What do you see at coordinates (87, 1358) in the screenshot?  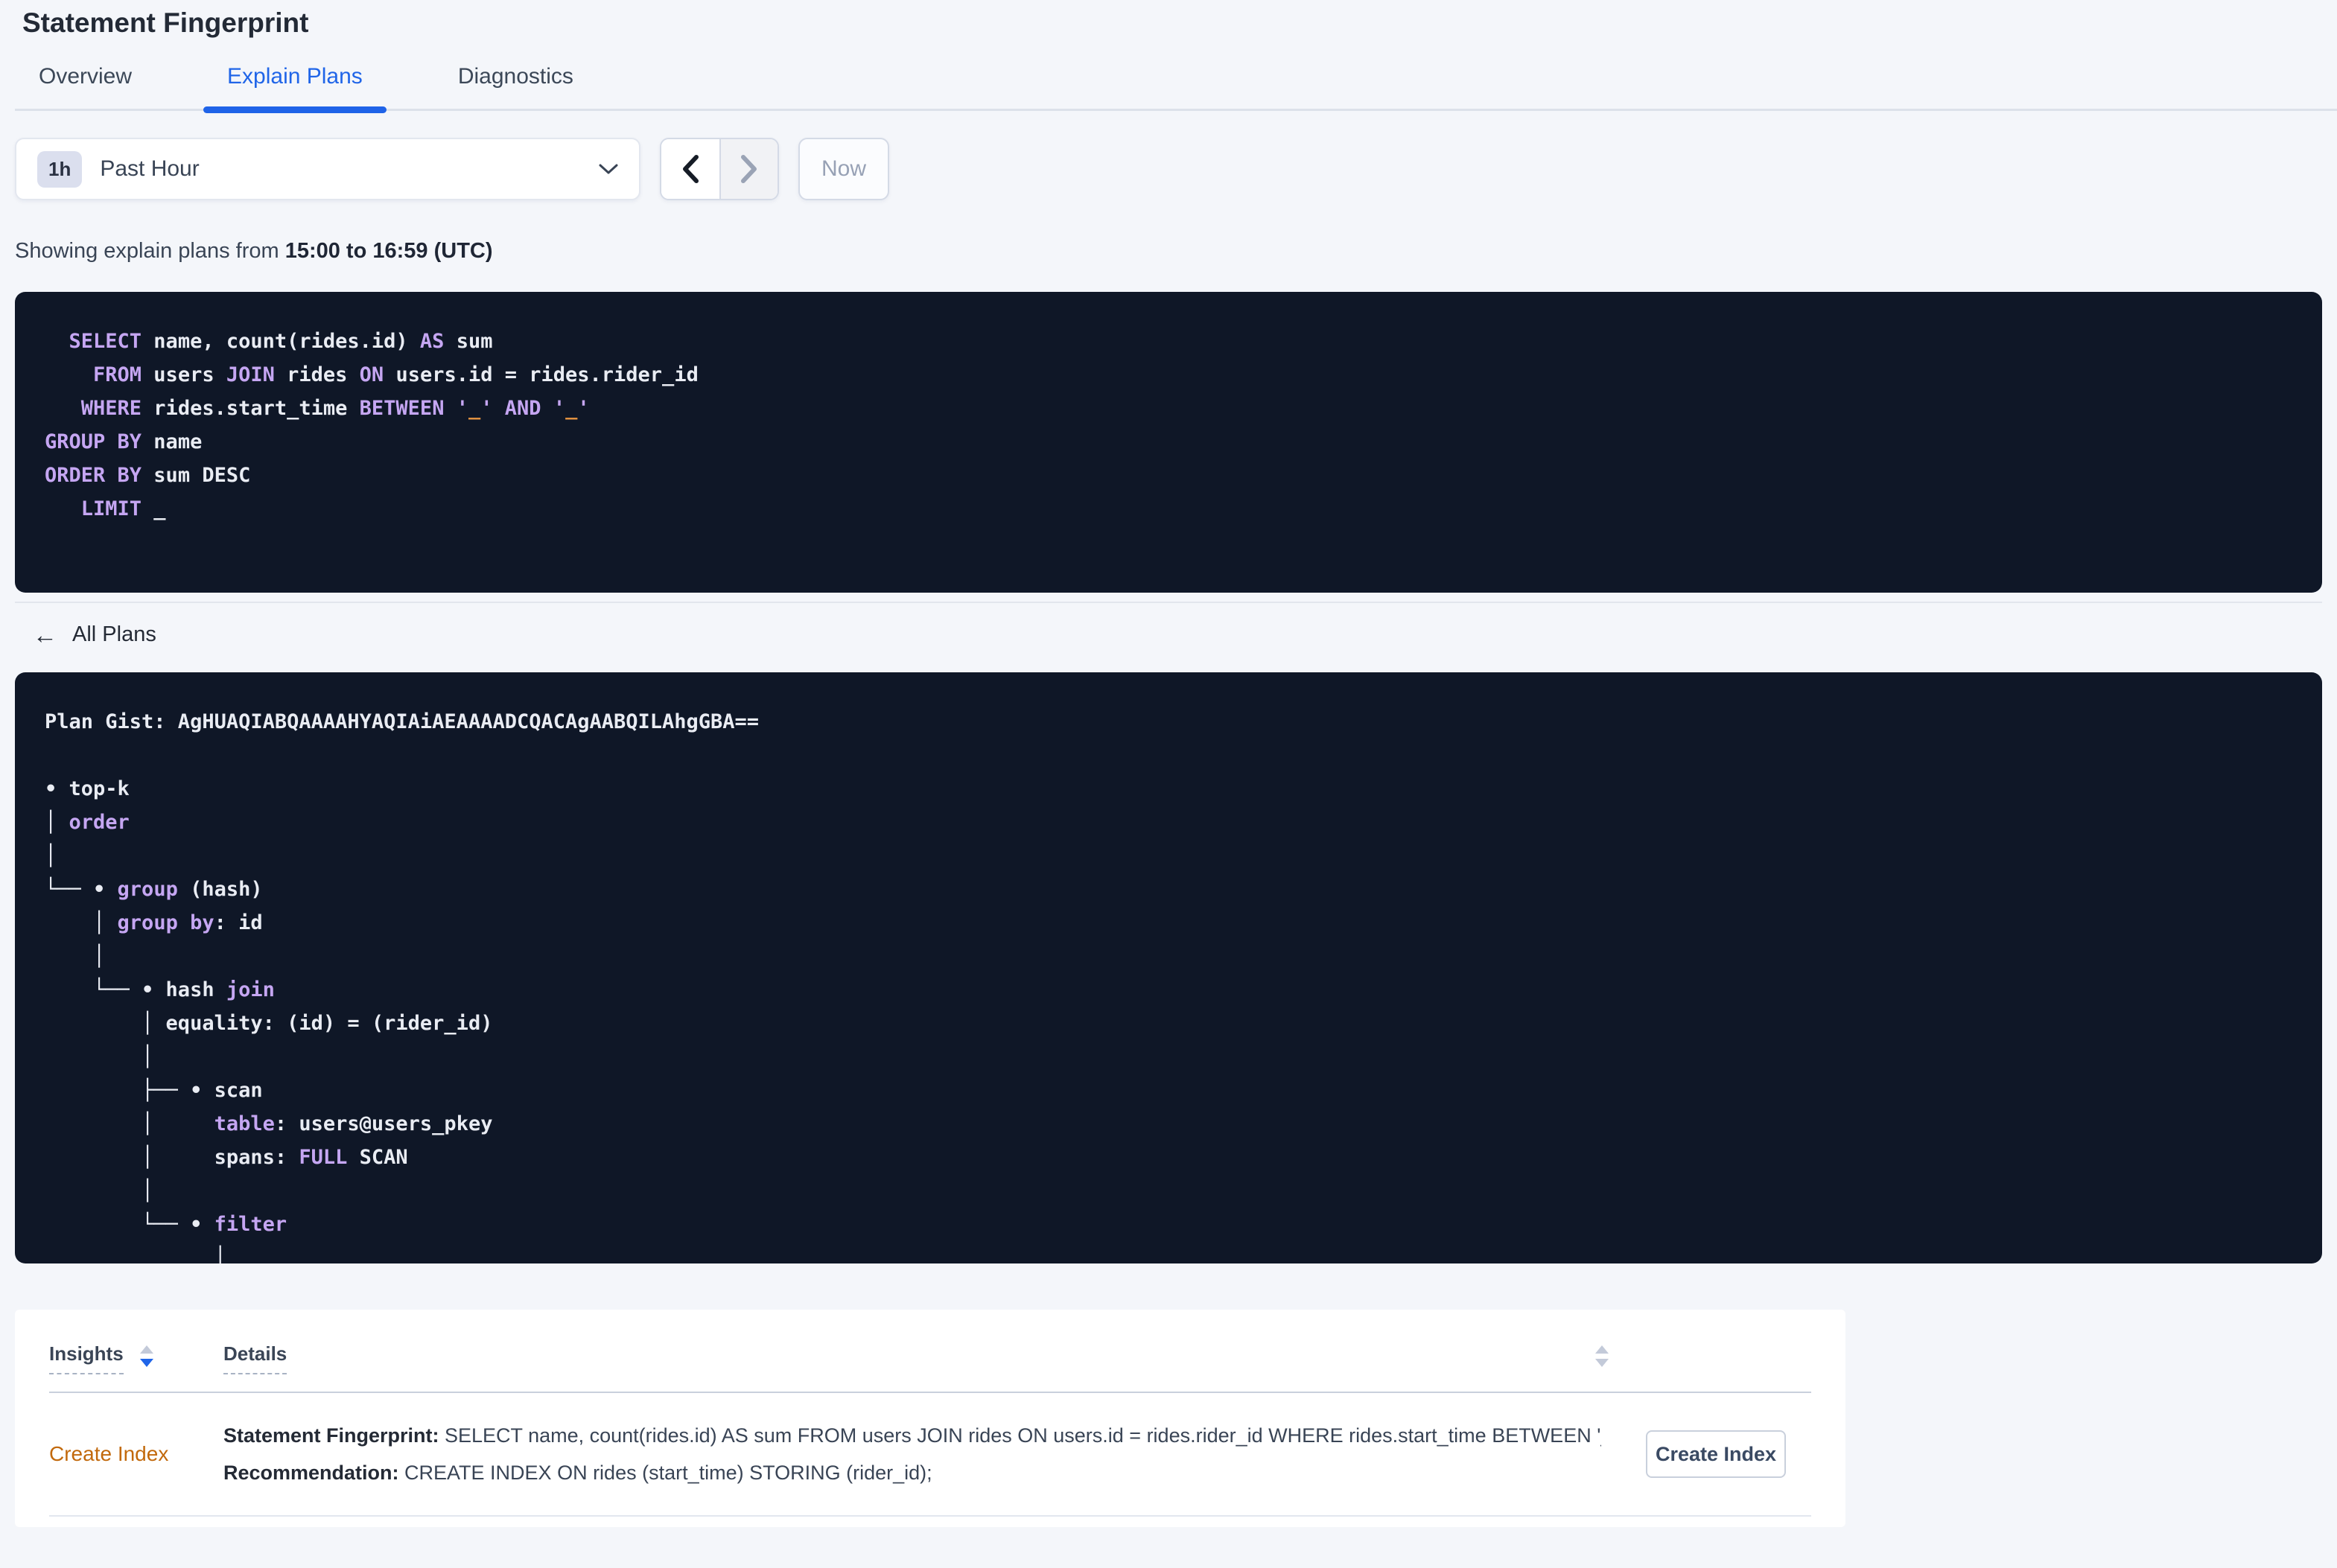 I see `insights-column-label: Insights` at bounding box center [87, 1358].